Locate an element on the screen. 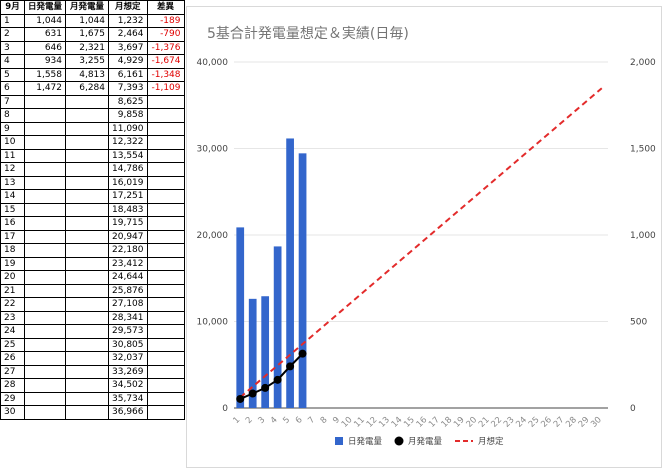  cell-monthly-target: 28,341 is located at coordinates (128, 317).